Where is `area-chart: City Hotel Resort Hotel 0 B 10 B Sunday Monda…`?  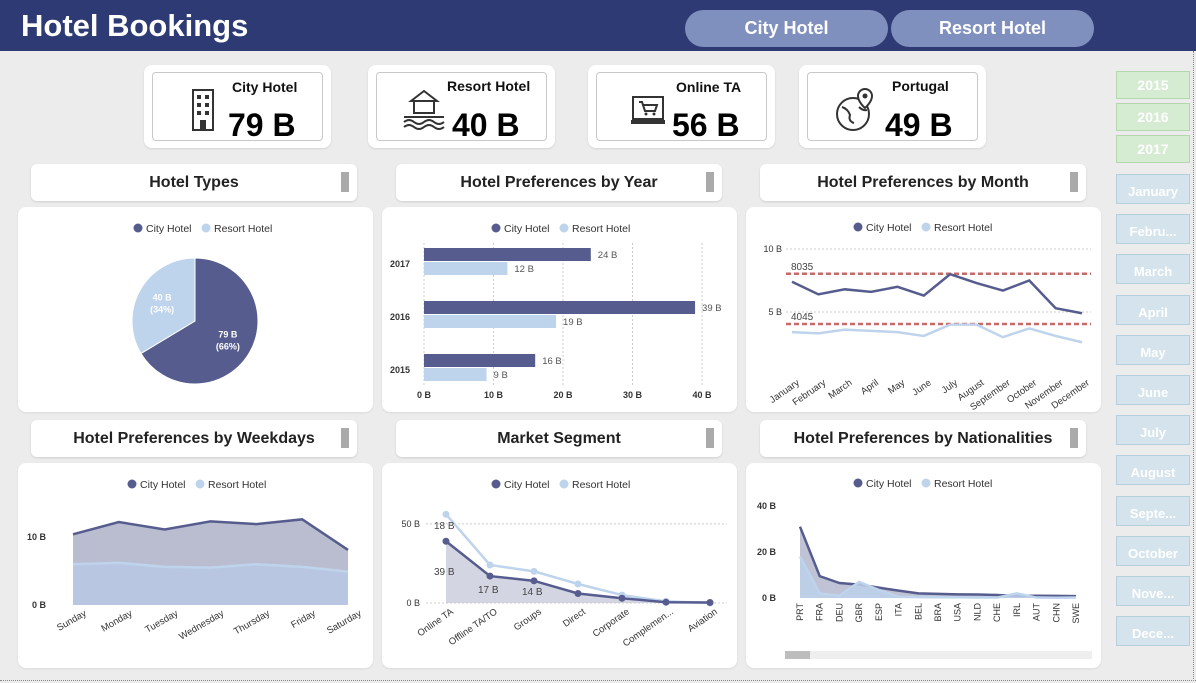 area-chart: City Hotel Resort Hotel 0 B 10 B Sunday Monda… is located at coordinates (195, 561).